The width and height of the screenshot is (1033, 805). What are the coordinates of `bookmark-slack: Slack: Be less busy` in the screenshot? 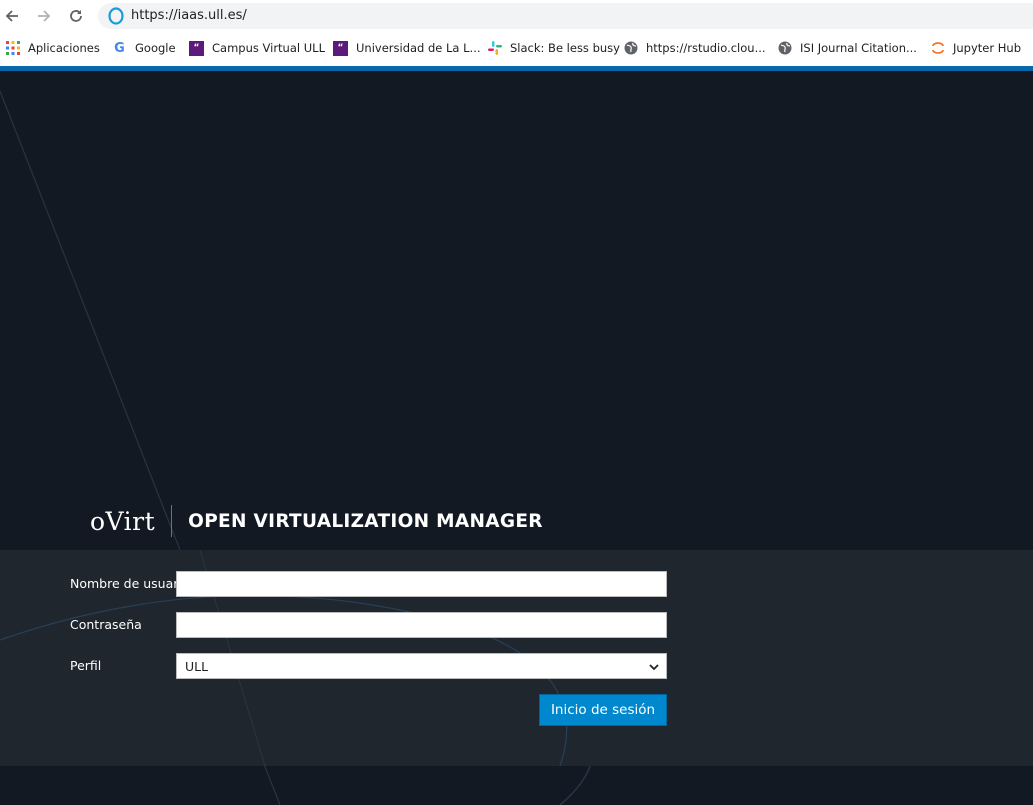 It's located at (553, 48).